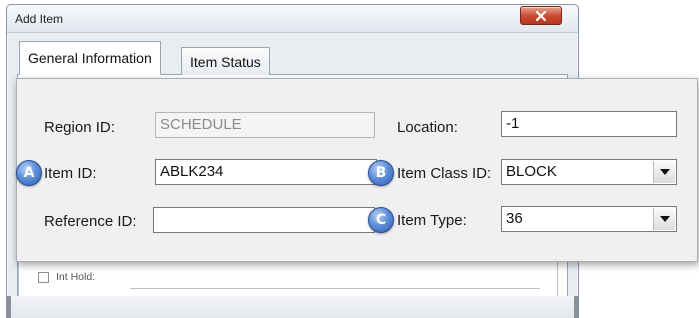 The height and width of the screenshot is (318, 699). What do you see at coordinates (39, 19) in the screenshot?
I see `window-title: Add Item` at bounding box center [39, 19].